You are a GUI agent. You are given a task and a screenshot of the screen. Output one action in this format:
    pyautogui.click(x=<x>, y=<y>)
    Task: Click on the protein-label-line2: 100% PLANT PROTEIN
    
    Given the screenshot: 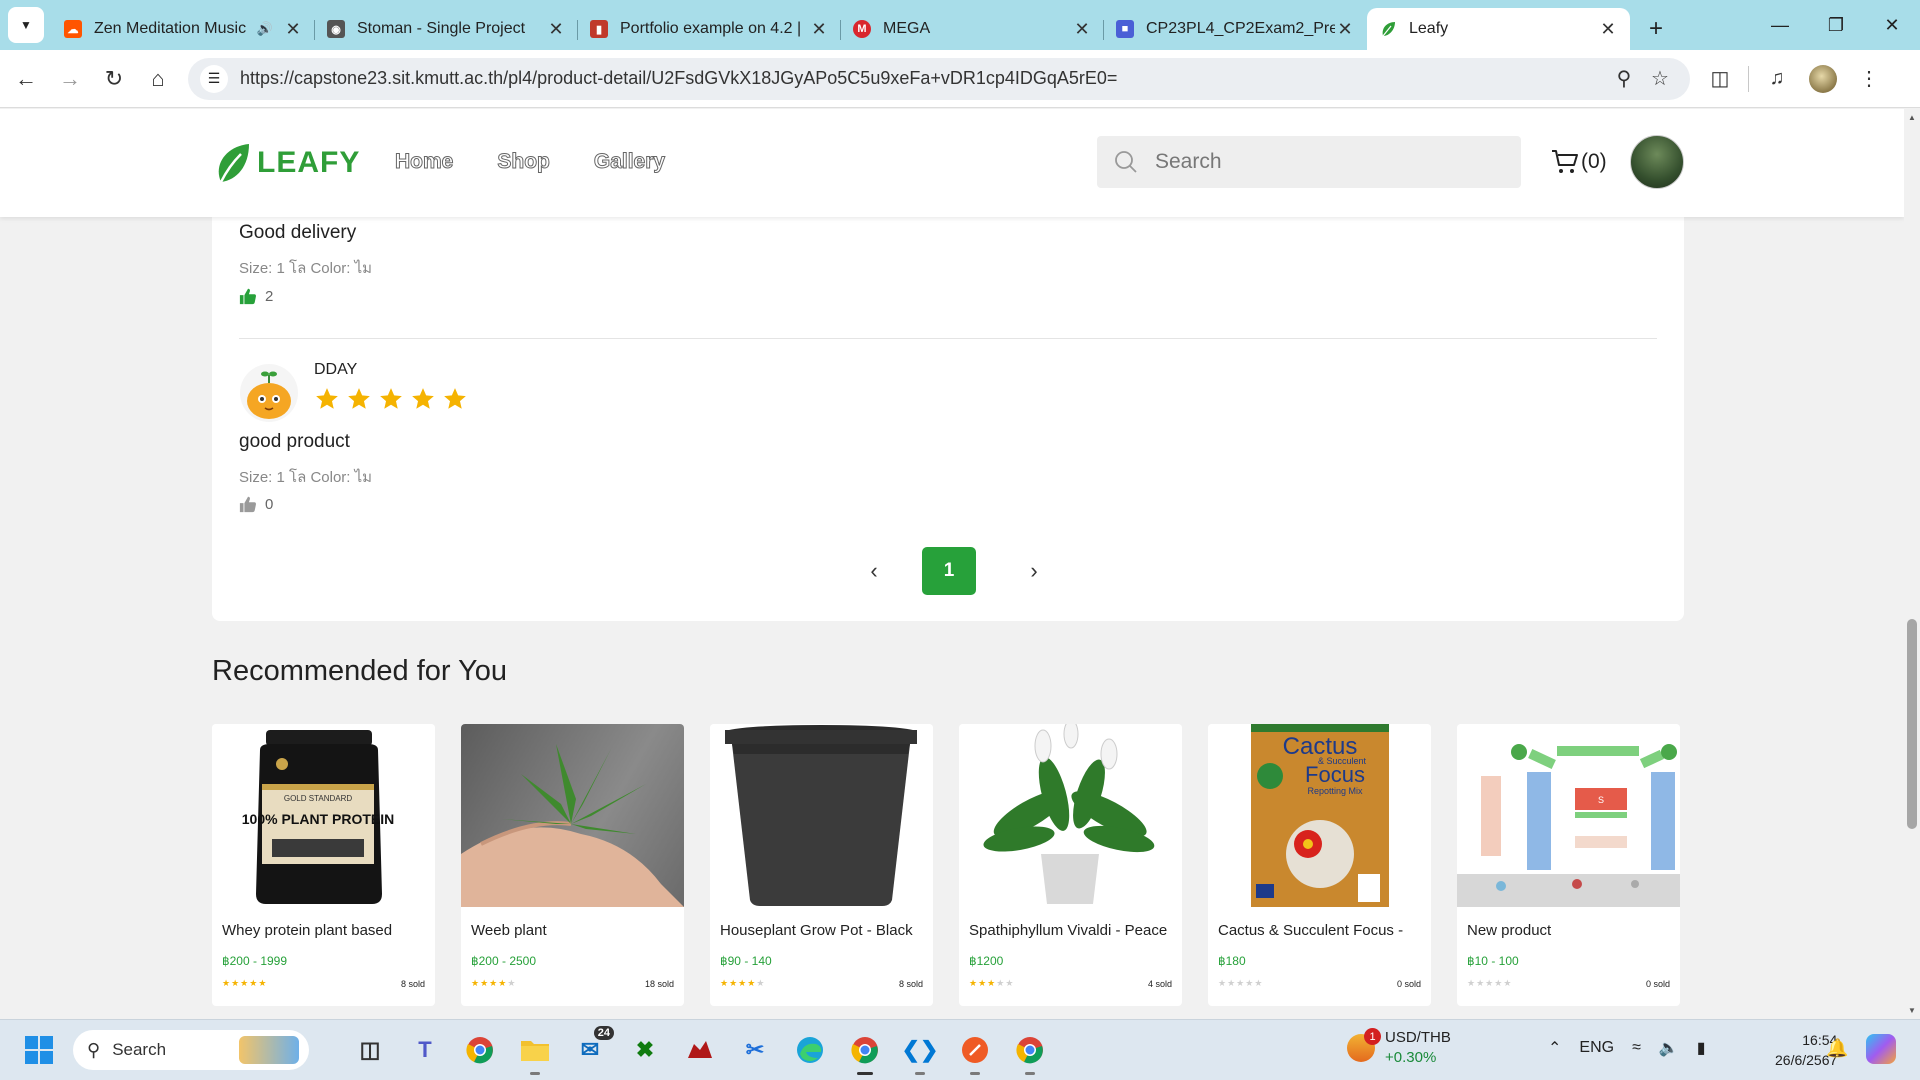 What is the action you would take?
    pyautogui.click(x=318, y=819)
    